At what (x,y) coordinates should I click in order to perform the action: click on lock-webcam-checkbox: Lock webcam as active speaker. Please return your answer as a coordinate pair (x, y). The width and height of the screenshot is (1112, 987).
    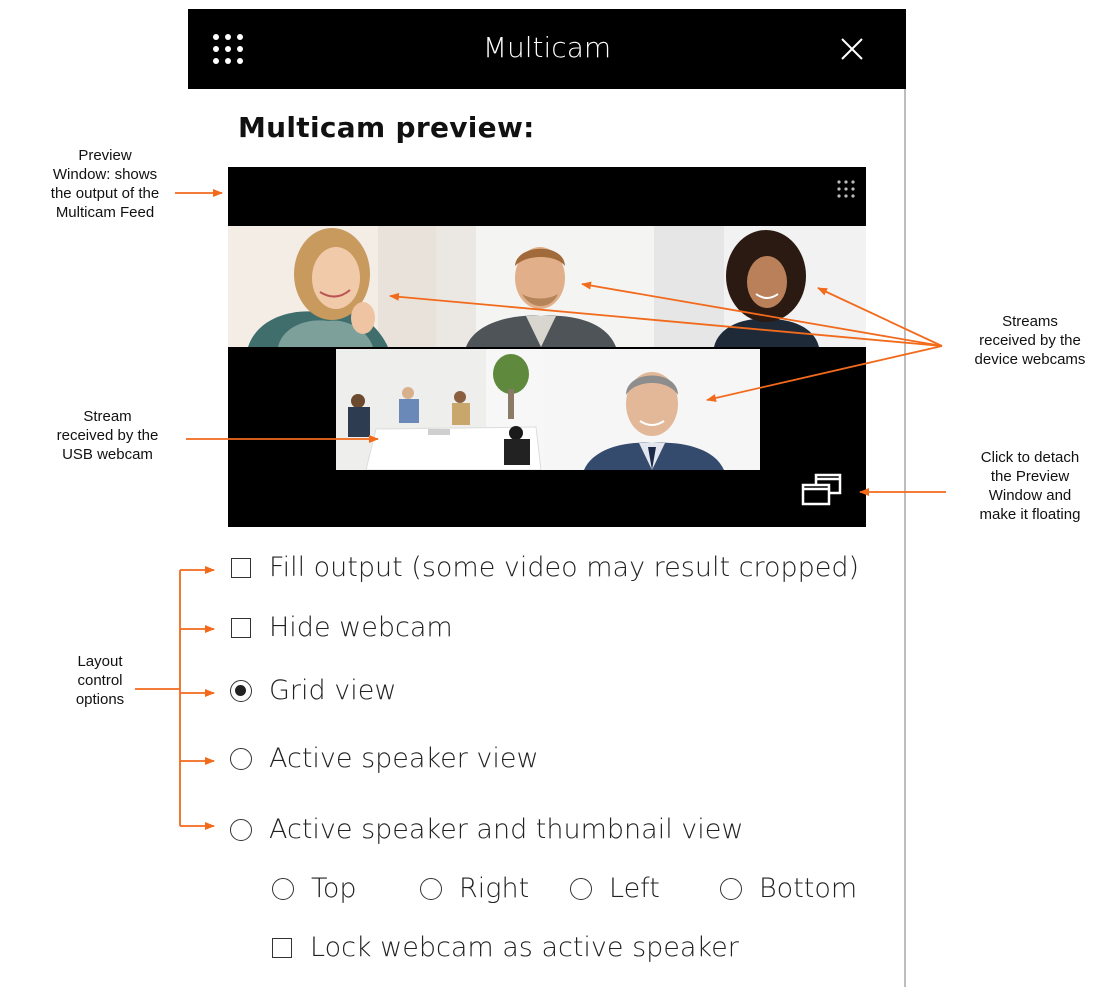
    Looking at the image, I should click on (505, 947).